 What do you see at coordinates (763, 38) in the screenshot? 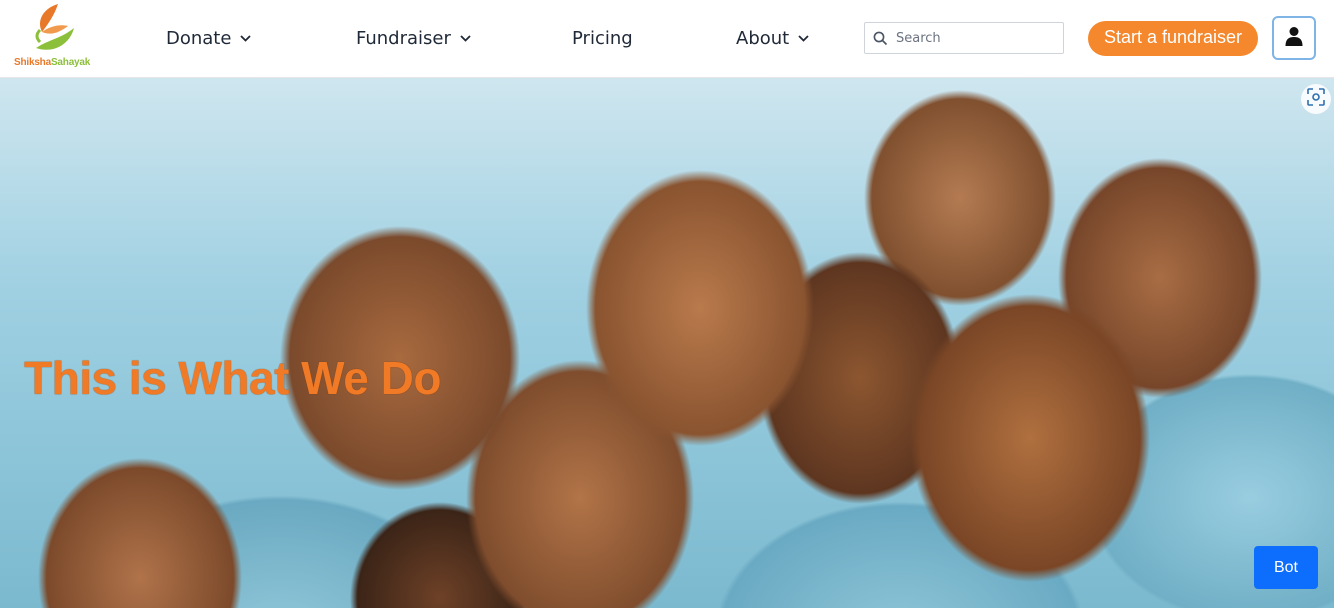
I see `nav-item-label: About` at bounding box center [763, 38].